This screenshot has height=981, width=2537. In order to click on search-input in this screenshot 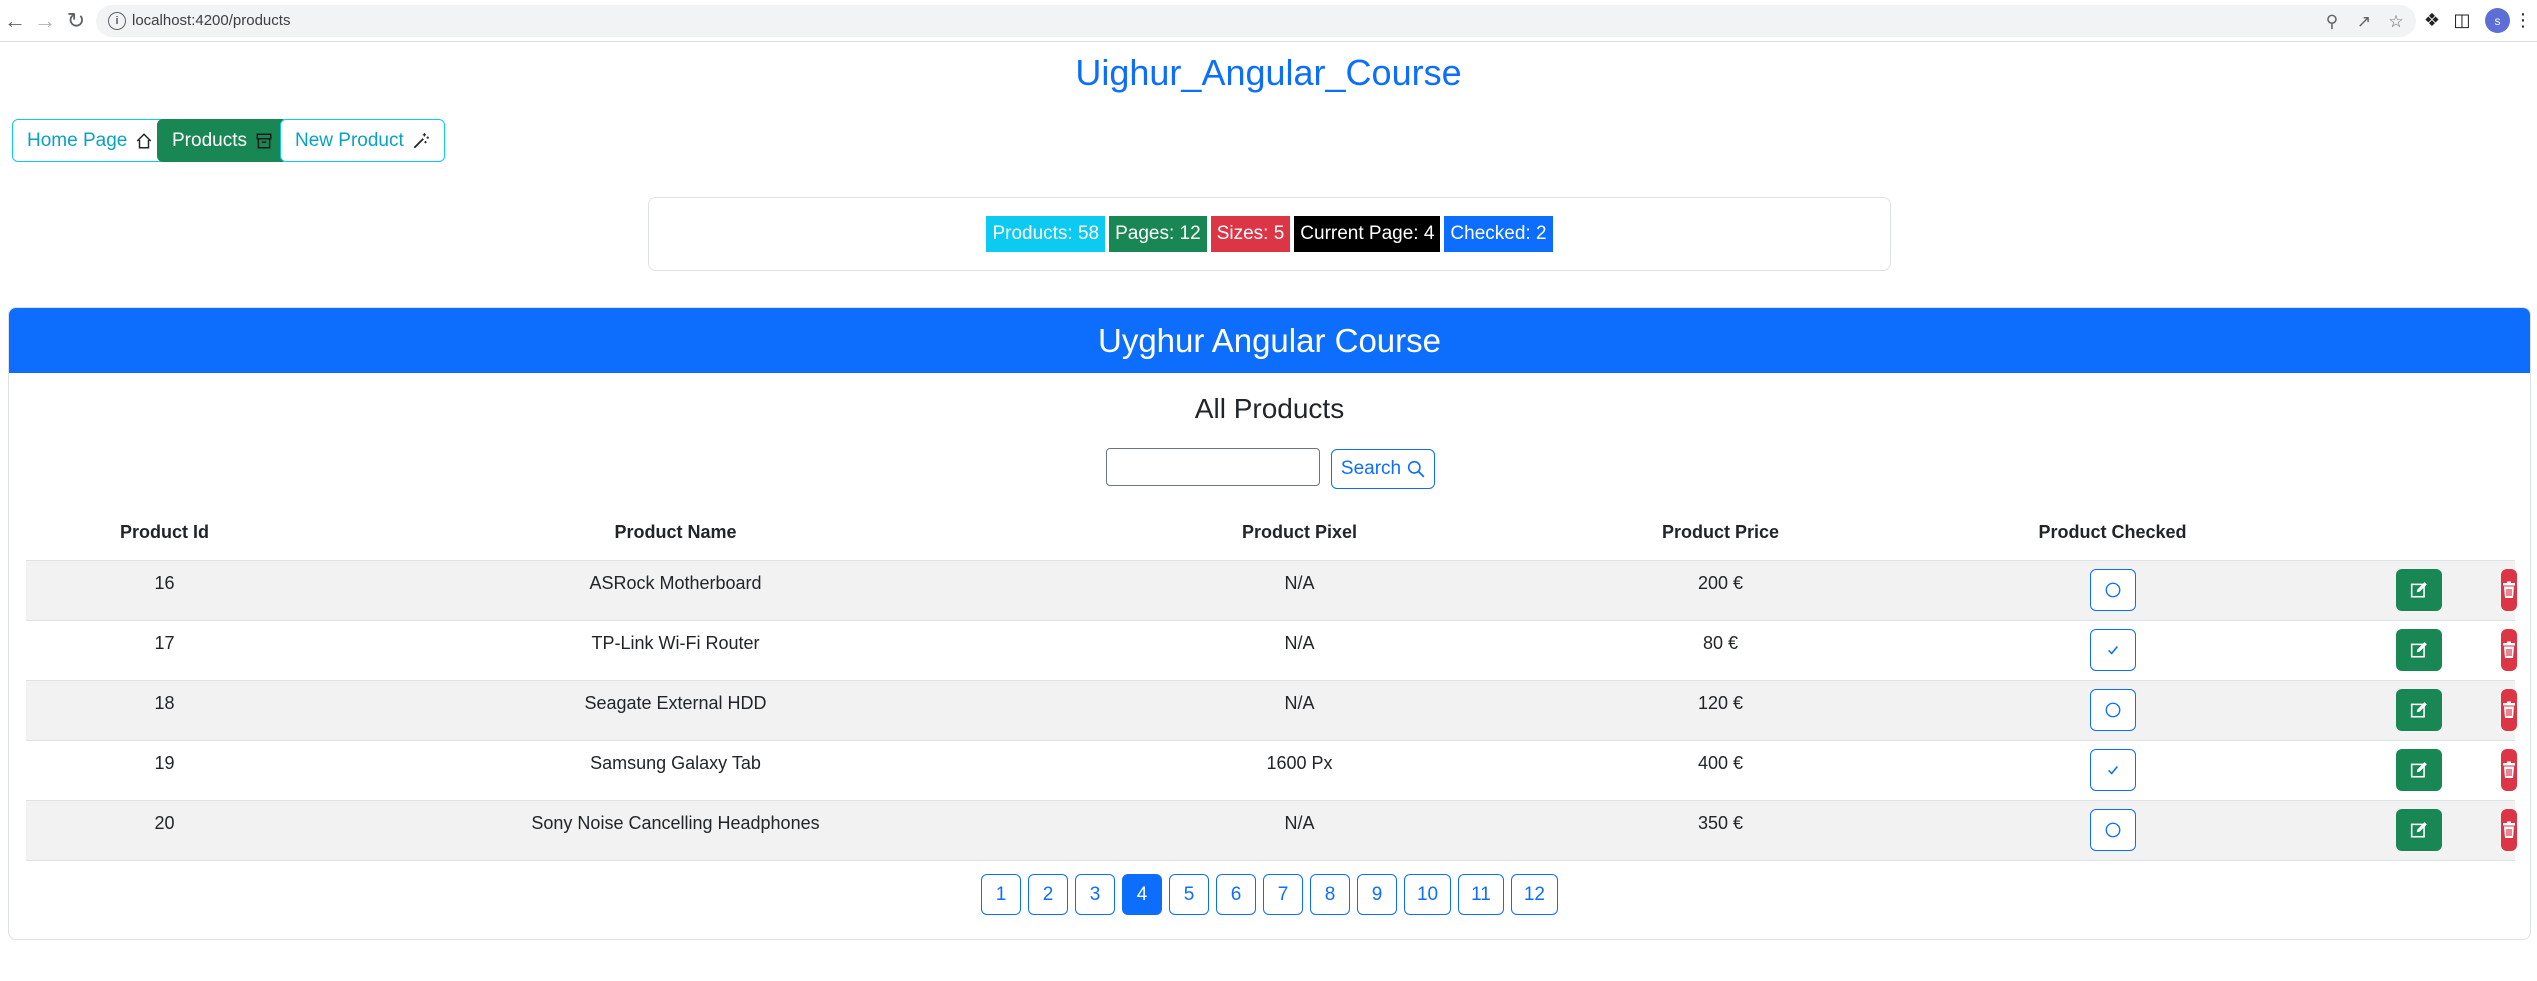, I will do `click(1213, 467)`.